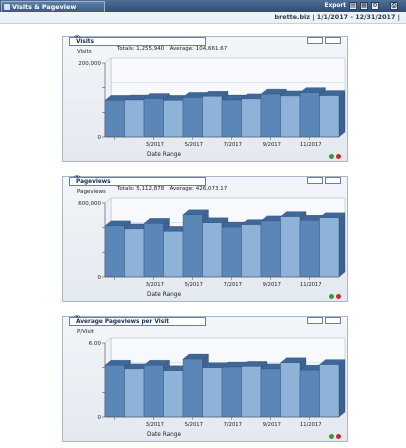  I want to click on average-text: Average: 426,073.17, so click(198, 189).